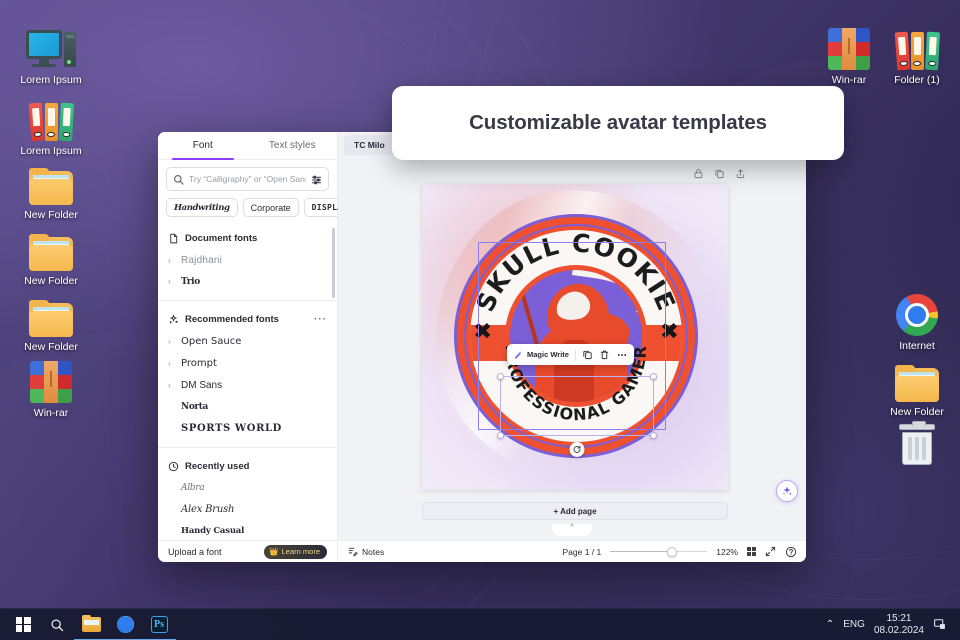  I want to click on resize-handle-tr, so click(653, 376).